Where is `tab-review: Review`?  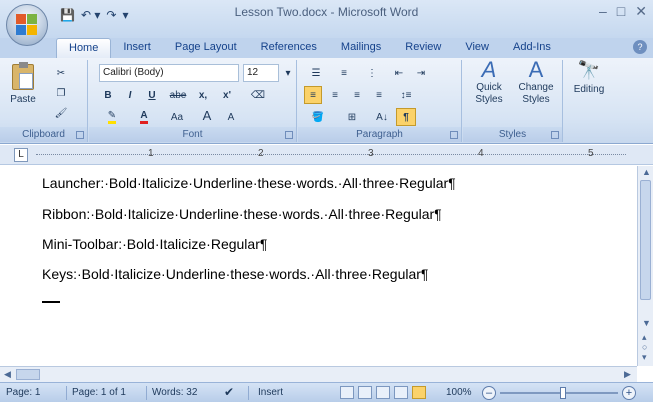 tab-review: Review is located at coordinates (423, 48).